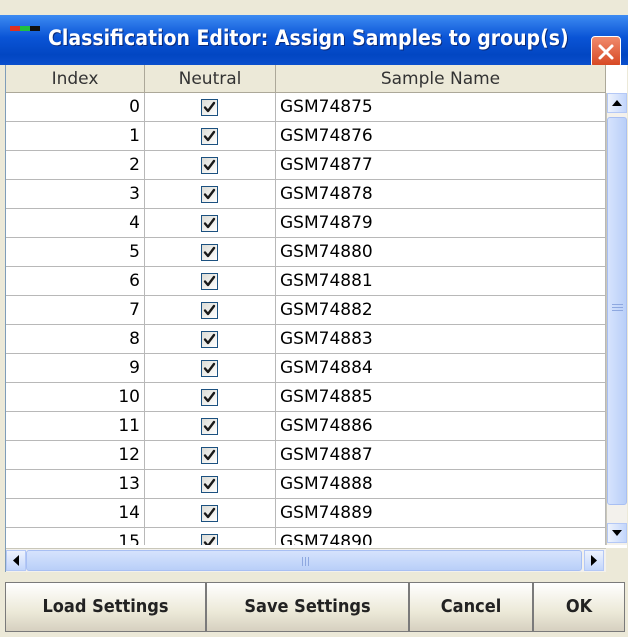  What do you see at coordinates (441, 426) in the screenshot?
I see `sample-name-cell: GSM74886` at bounding box center [441, 426].